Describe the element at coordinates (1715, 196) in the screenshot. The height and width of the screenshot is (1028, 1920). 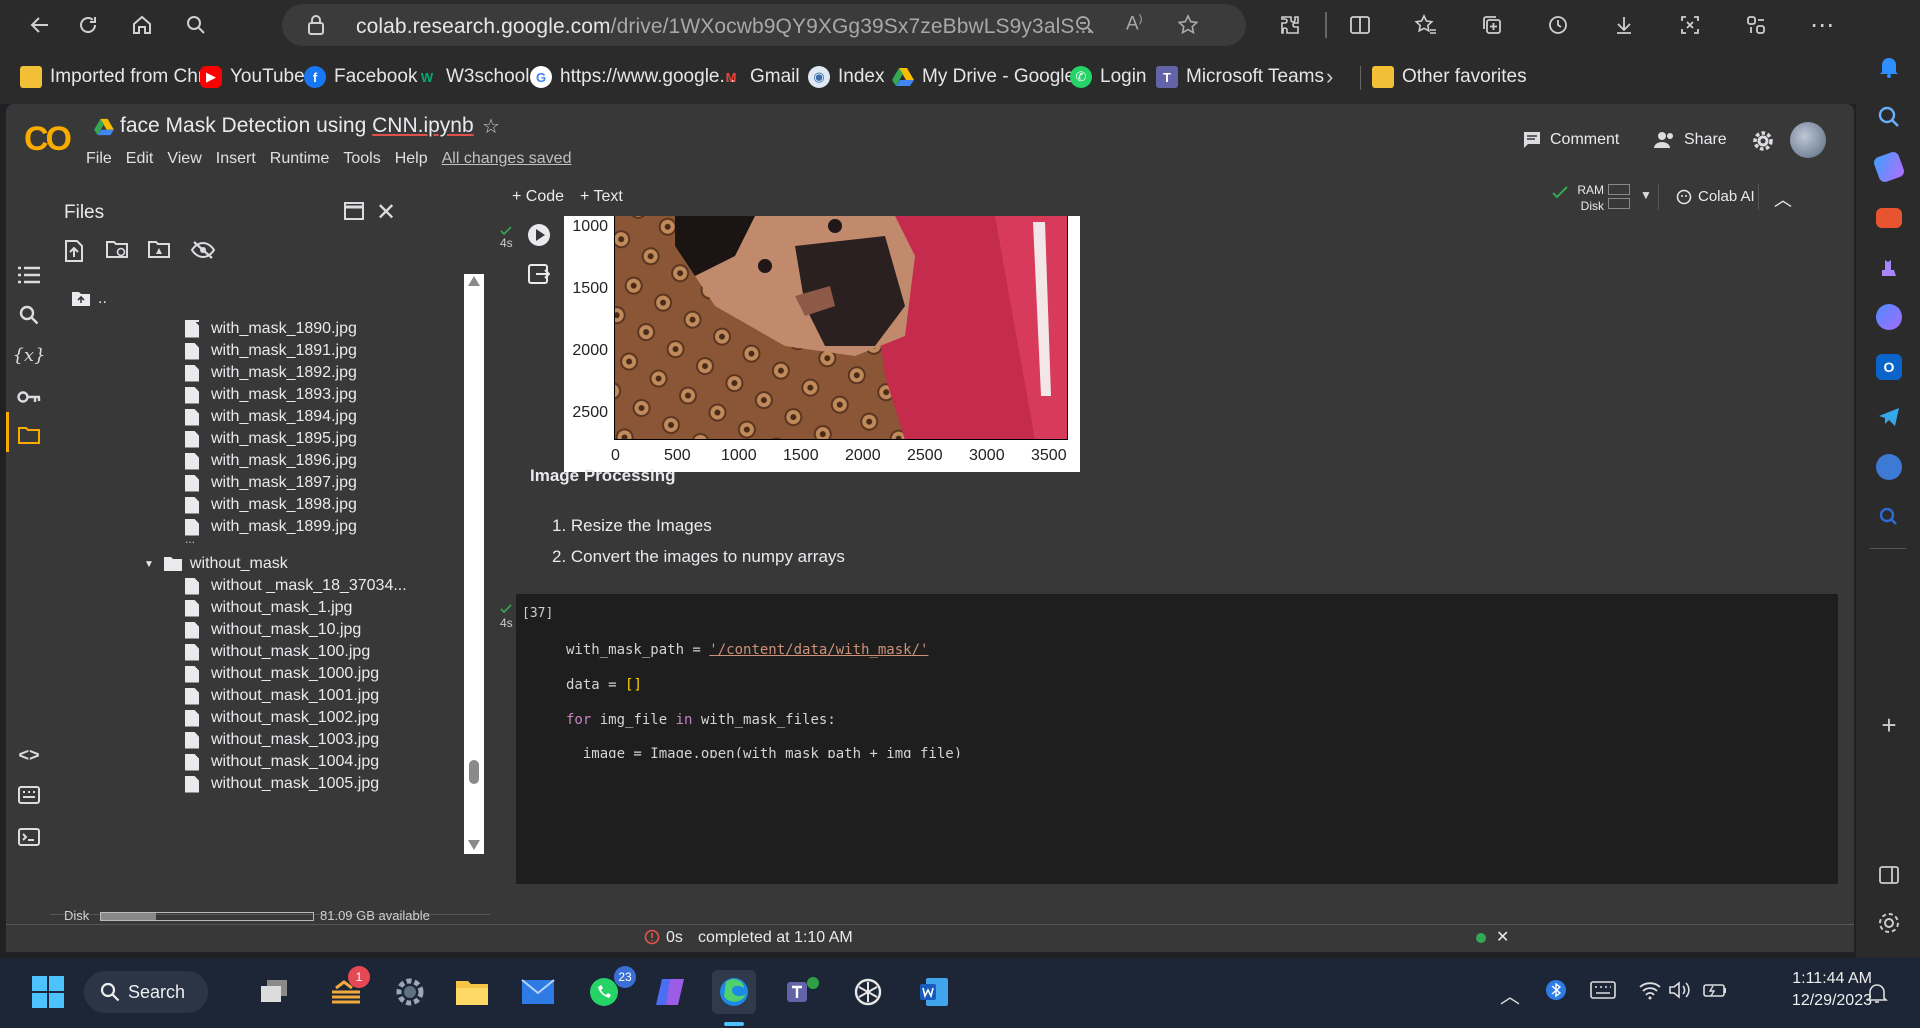
I see `colab-ai-button: Colab AI` at that location.